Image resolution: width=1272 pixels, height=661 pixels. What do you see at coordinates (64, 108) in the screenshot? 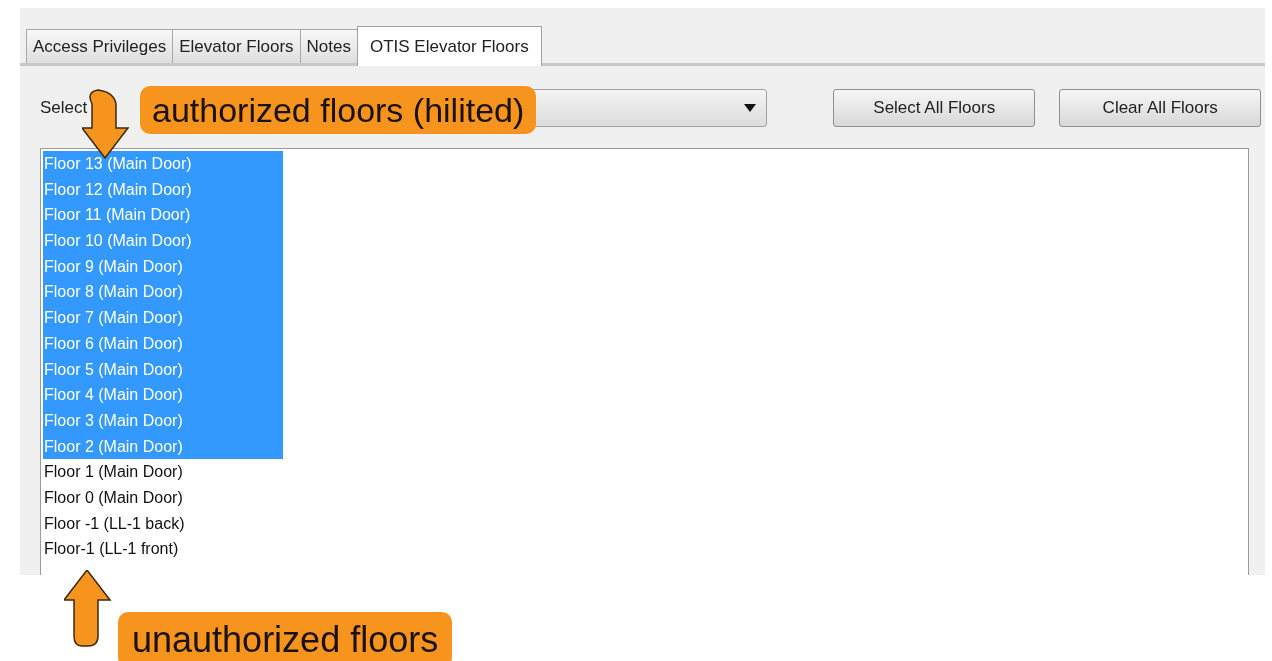
I see `select-label: Select` at bounding box center [64, 108].